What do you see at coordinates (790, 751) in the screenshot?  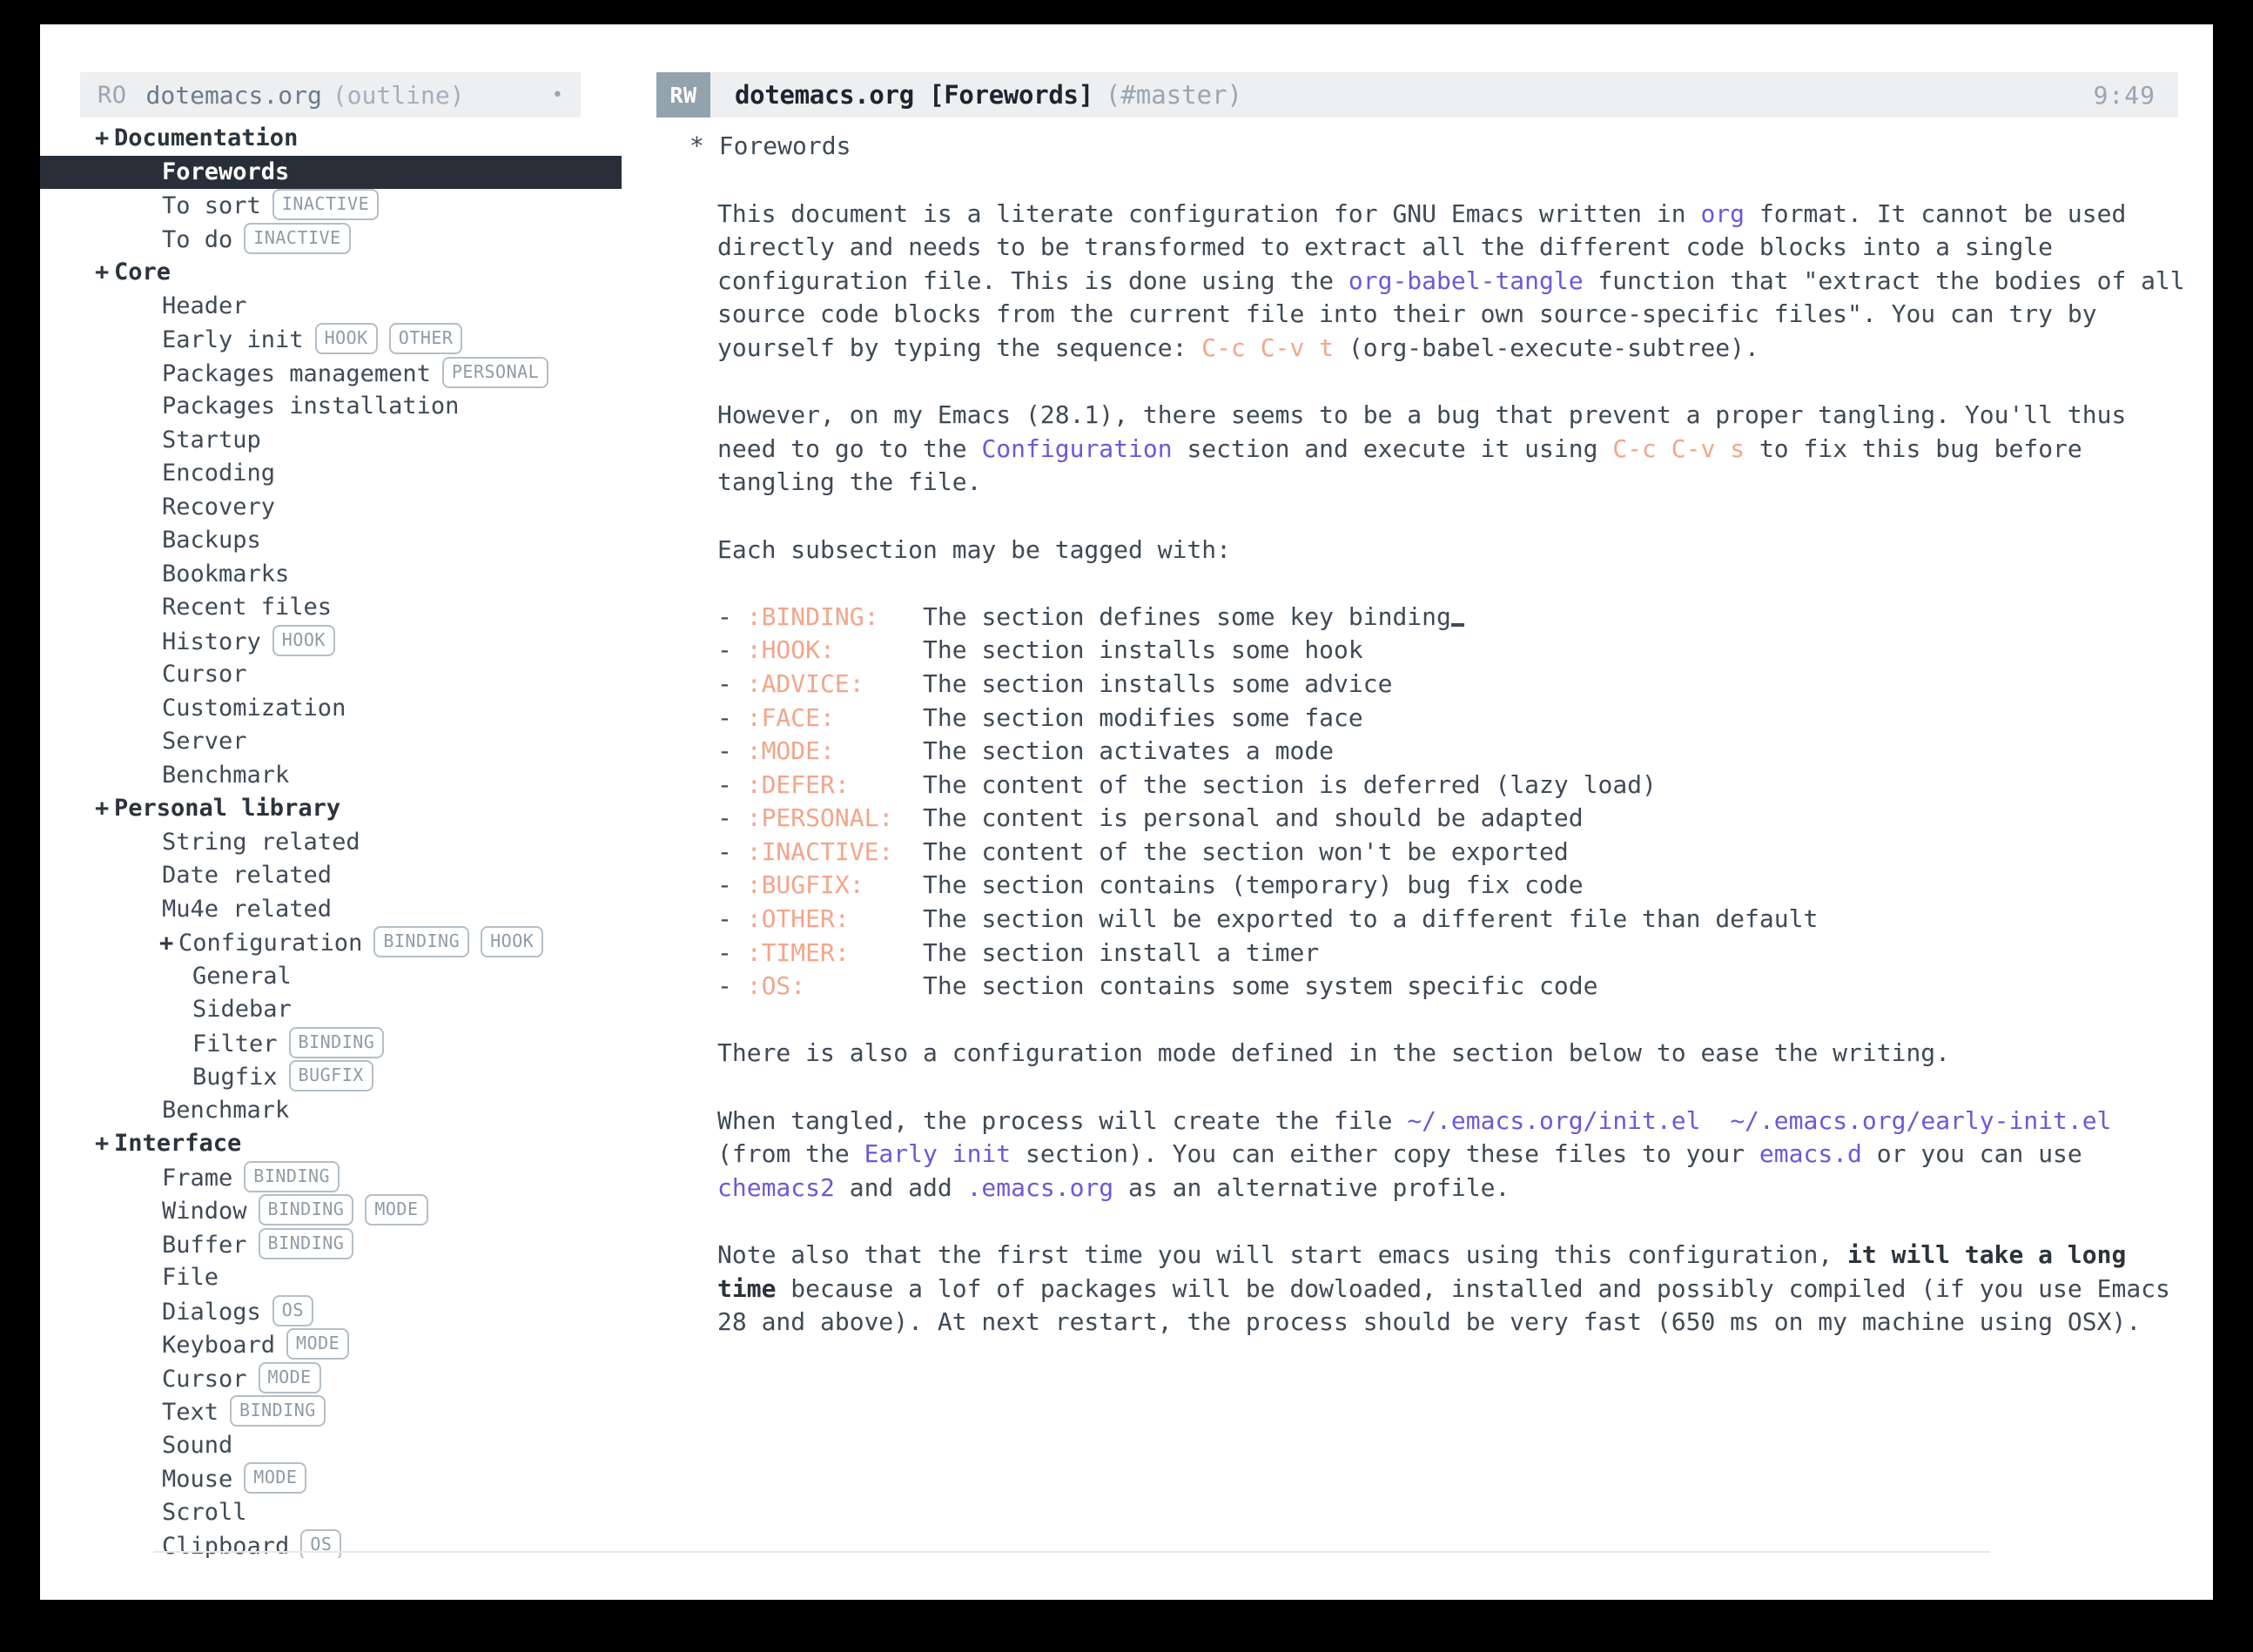 I see `tag-keyword: :MODE:` at bounding box center [790, 751].